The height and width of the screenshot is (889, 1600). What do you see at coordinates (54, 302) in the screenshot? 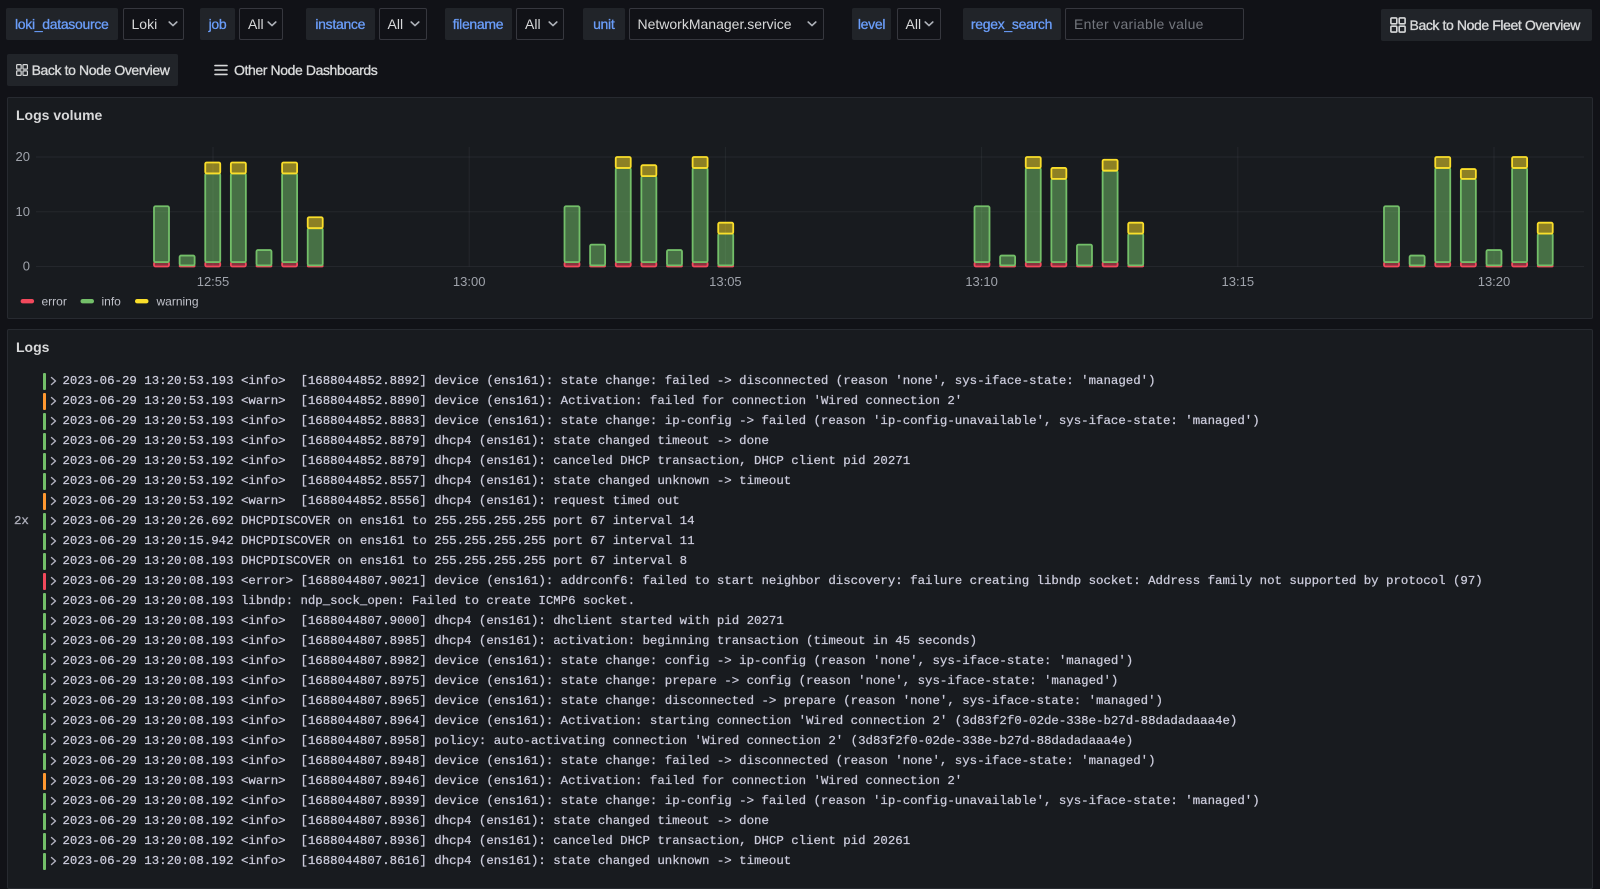
I see `svg-text: error` at bounding box center [54, 302].